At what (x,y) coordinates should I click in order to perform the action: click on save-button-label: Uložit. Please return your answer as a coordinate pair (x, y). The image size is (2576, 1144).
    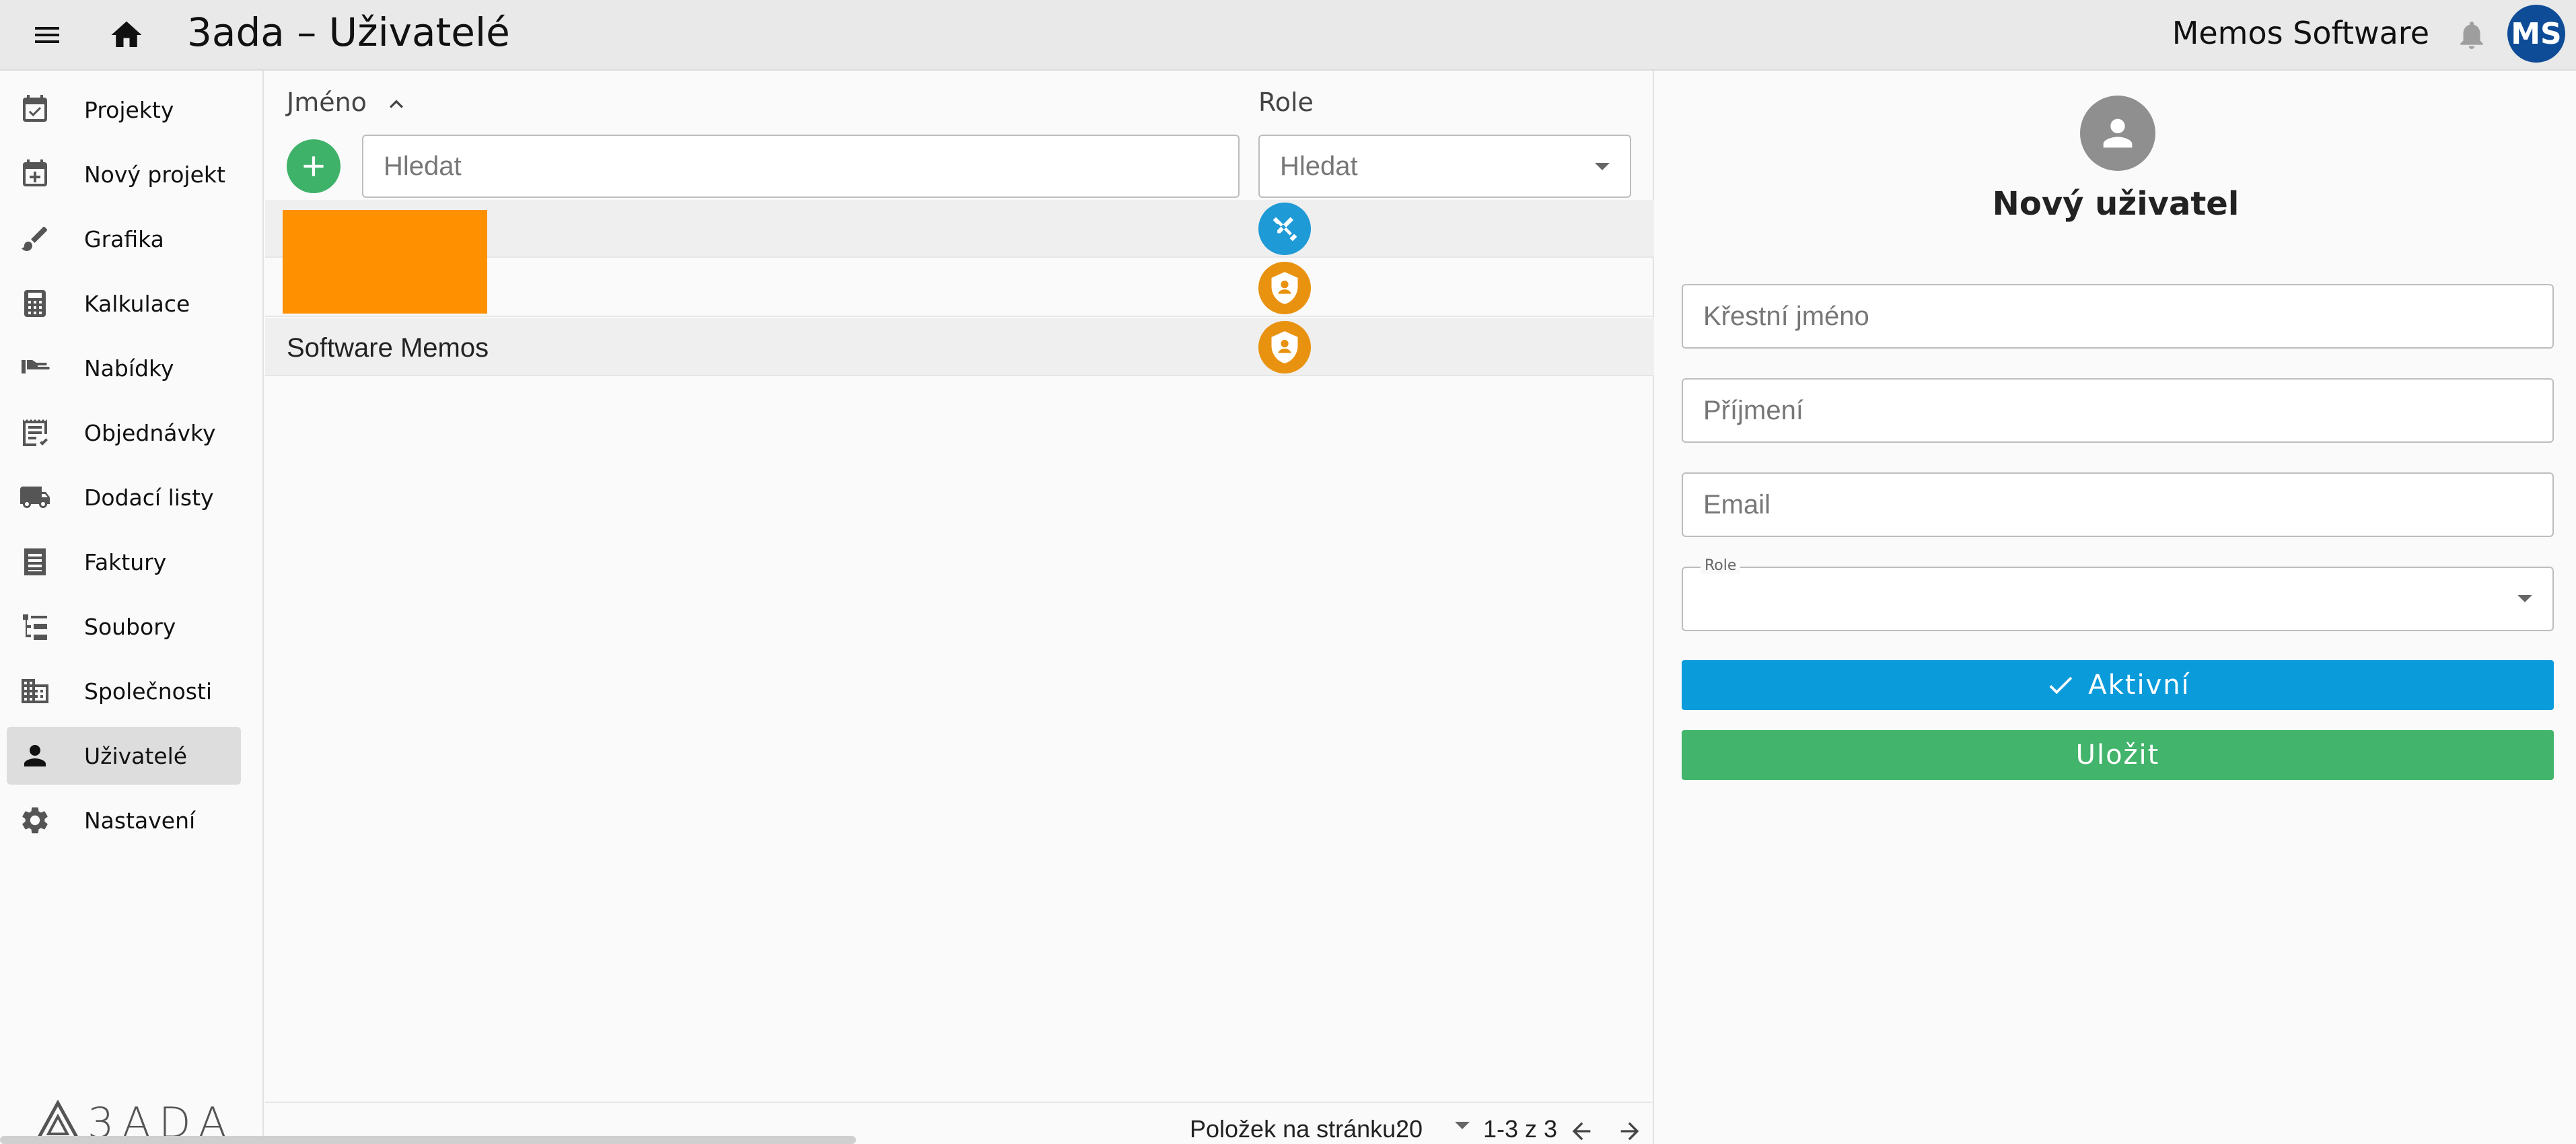
    Looking at the image, I should click on (2117, 756).